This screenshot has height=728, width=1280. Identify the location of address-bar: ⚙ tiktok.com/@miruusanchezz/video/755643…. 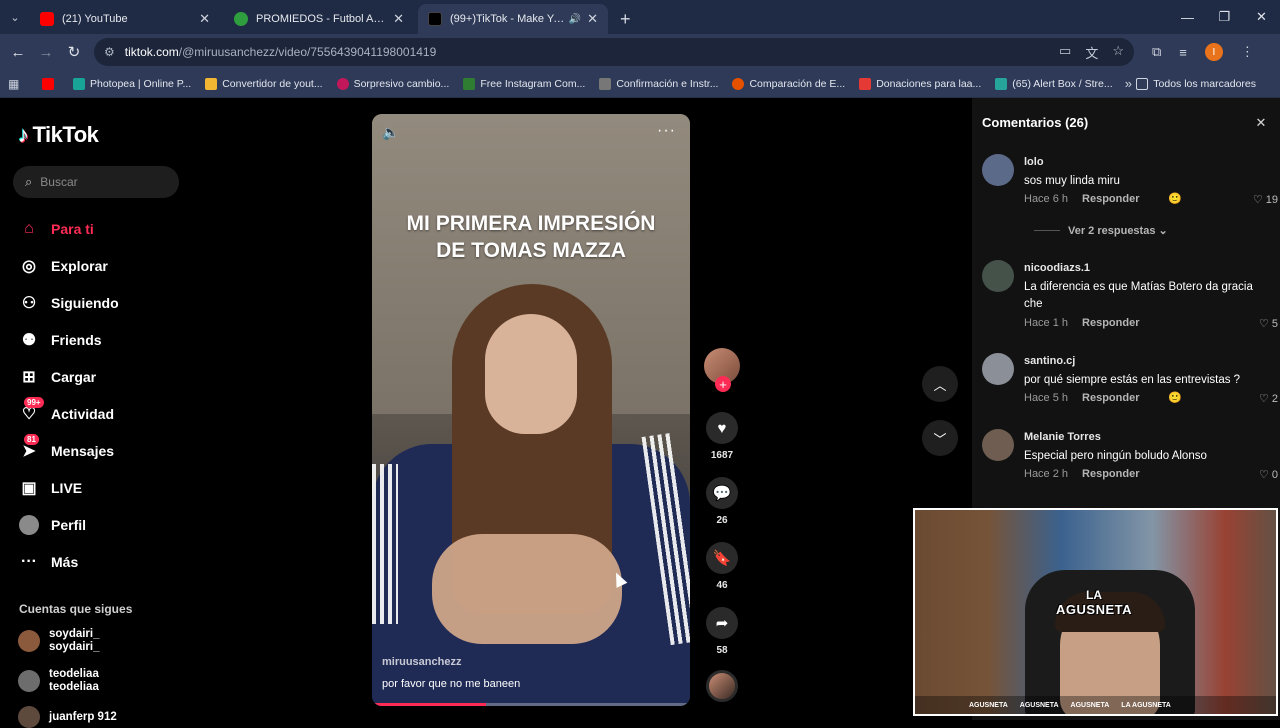
(614, 52).